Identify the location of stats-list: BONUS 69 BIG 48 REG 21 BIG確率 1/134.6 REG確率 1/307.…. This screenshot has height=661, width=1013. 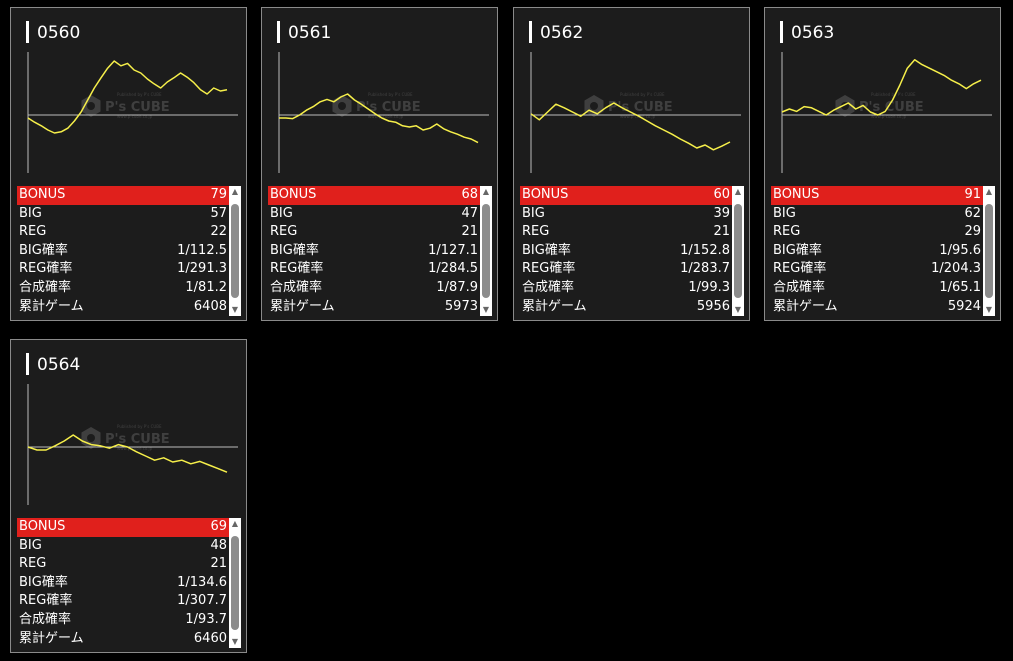
(123, 583).